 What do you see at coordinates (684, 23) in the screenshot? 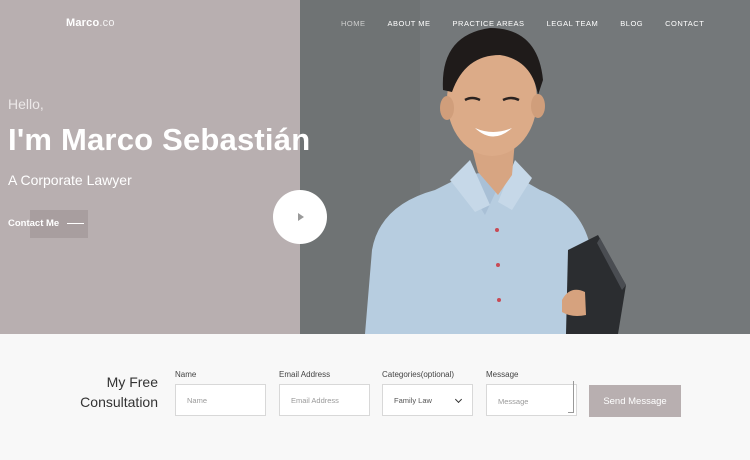
I see `nav-contact: CONTACT` at bounding box center [684, 23].